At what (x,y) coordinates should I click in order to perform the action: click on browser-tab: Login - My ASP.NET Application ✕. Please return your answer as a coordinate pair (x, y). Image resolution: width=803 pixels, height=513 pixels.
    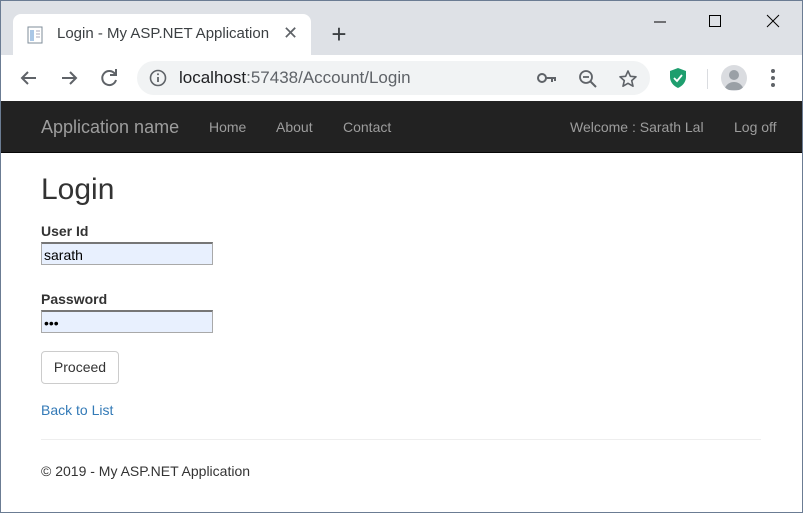
    Looking at the image, I should click on (162, 34).